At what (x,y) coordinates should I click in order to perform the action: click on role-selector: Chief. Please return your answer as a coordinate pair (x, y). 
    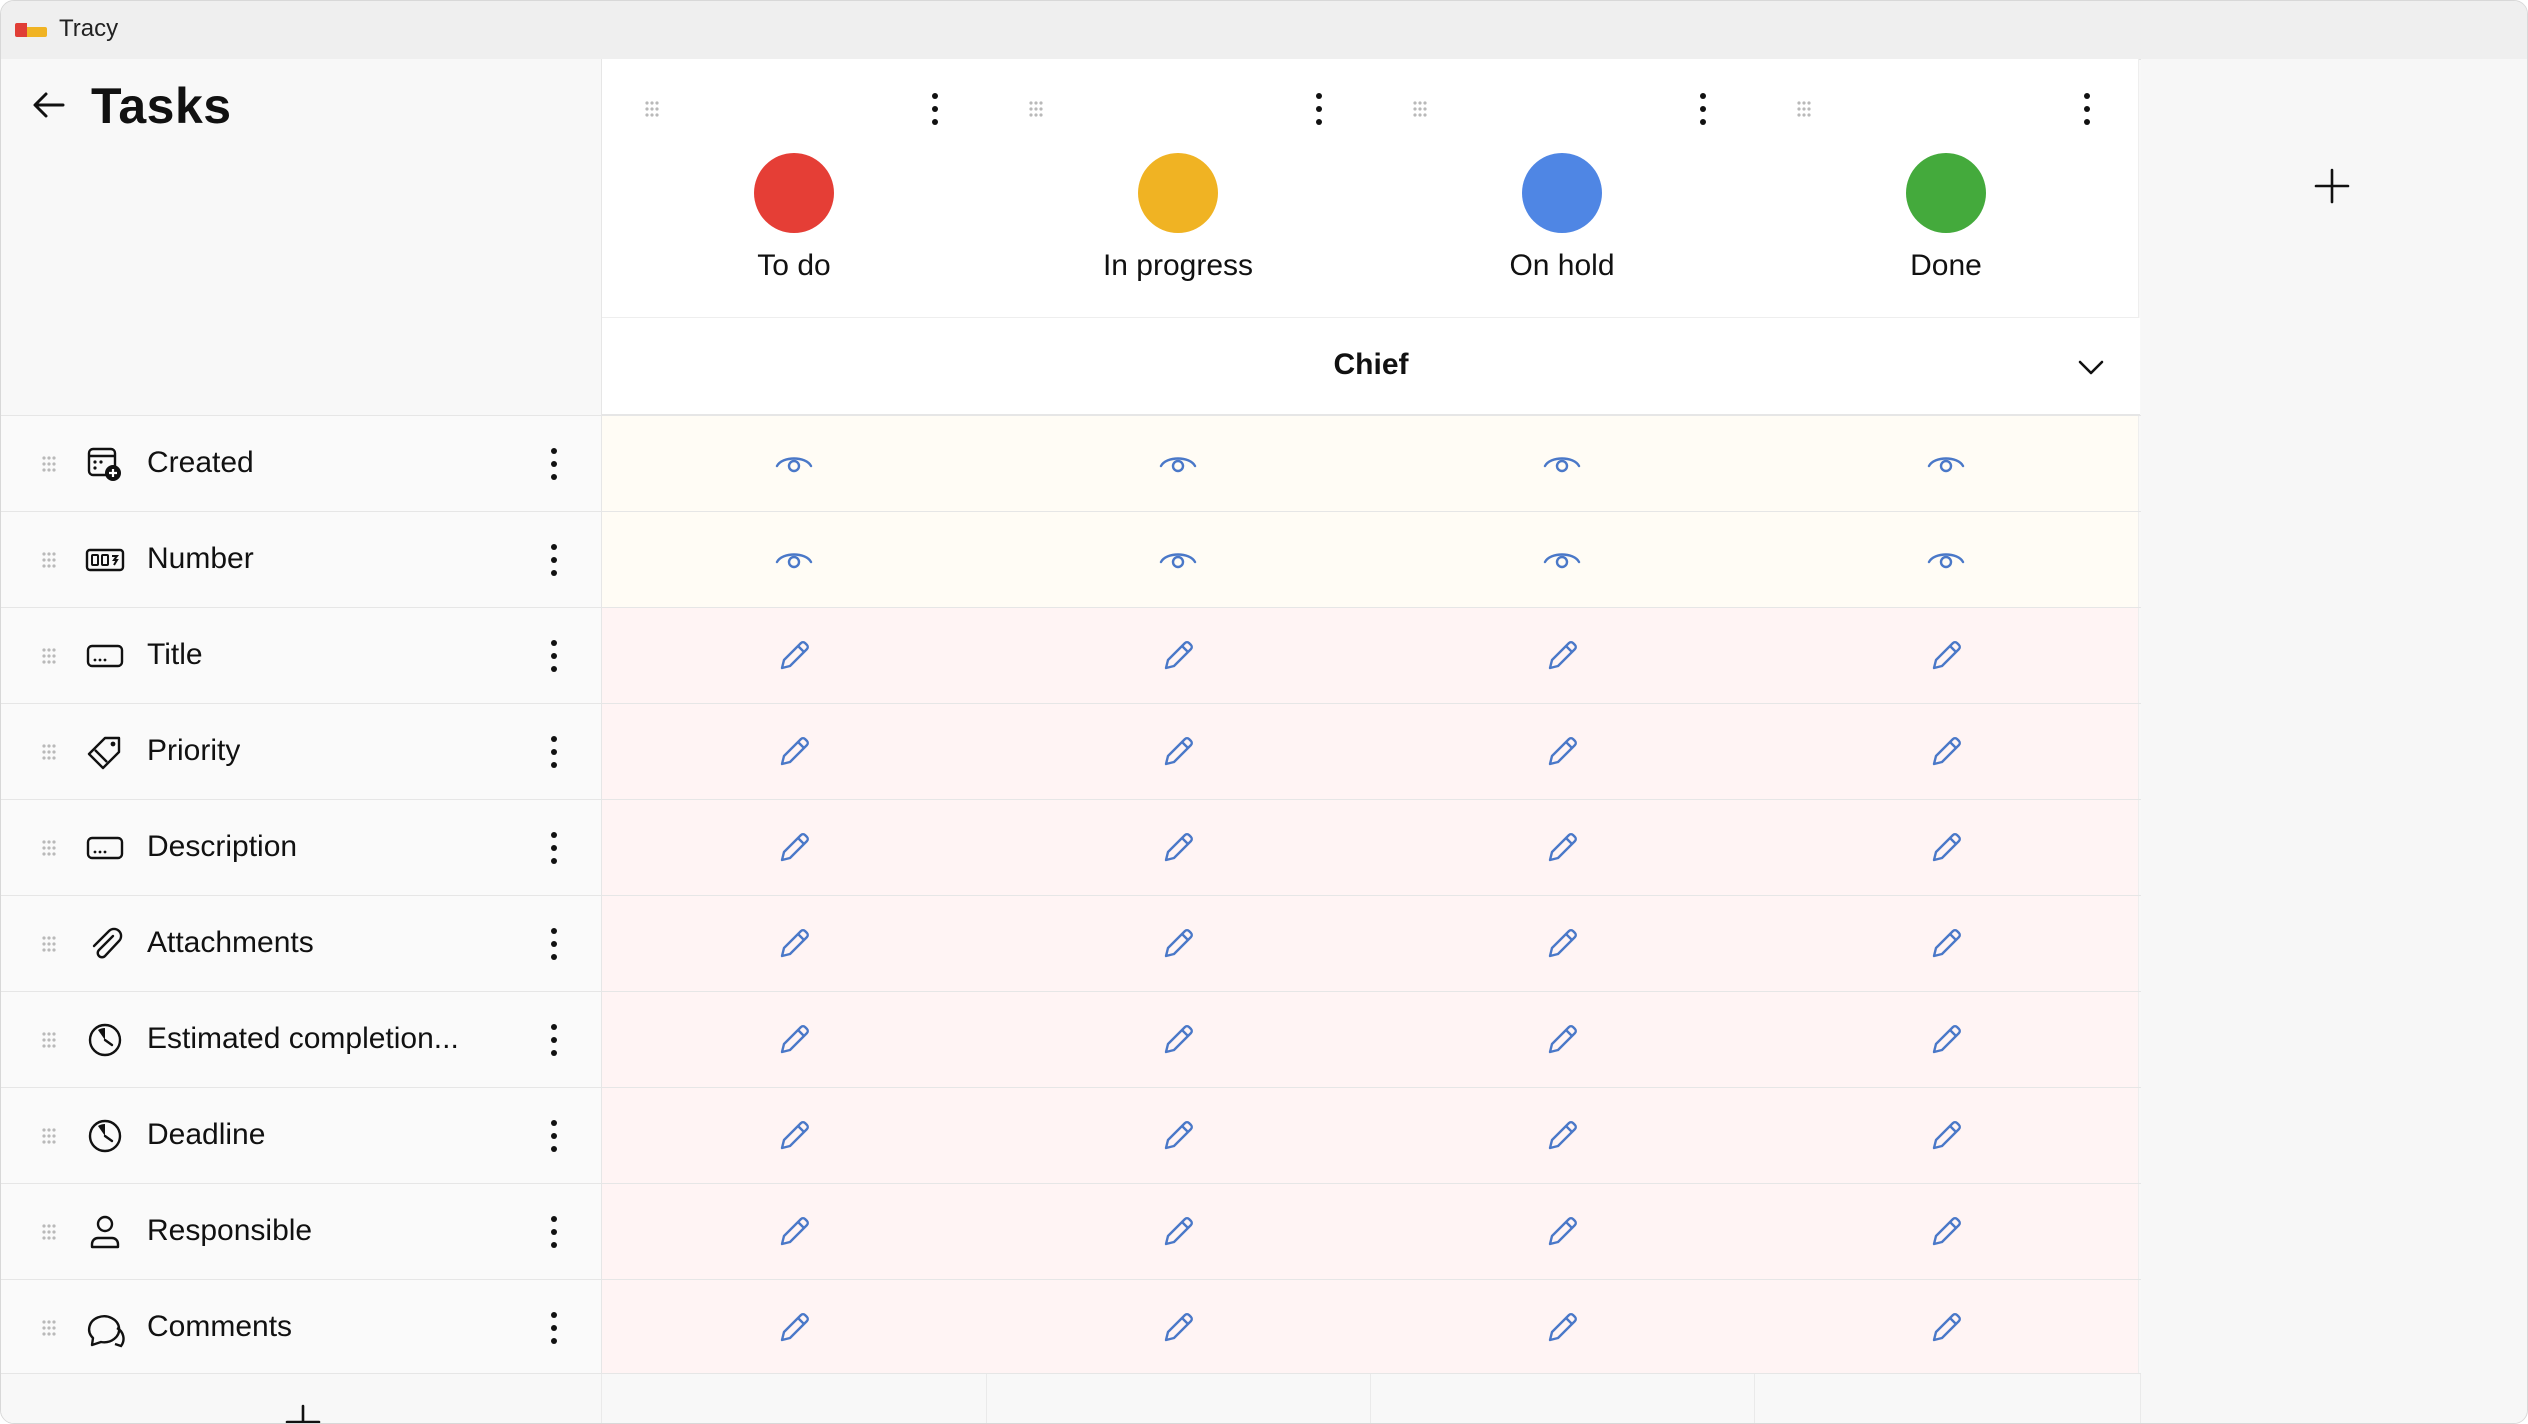
    Looking at the image, I should click on (1371, 366).